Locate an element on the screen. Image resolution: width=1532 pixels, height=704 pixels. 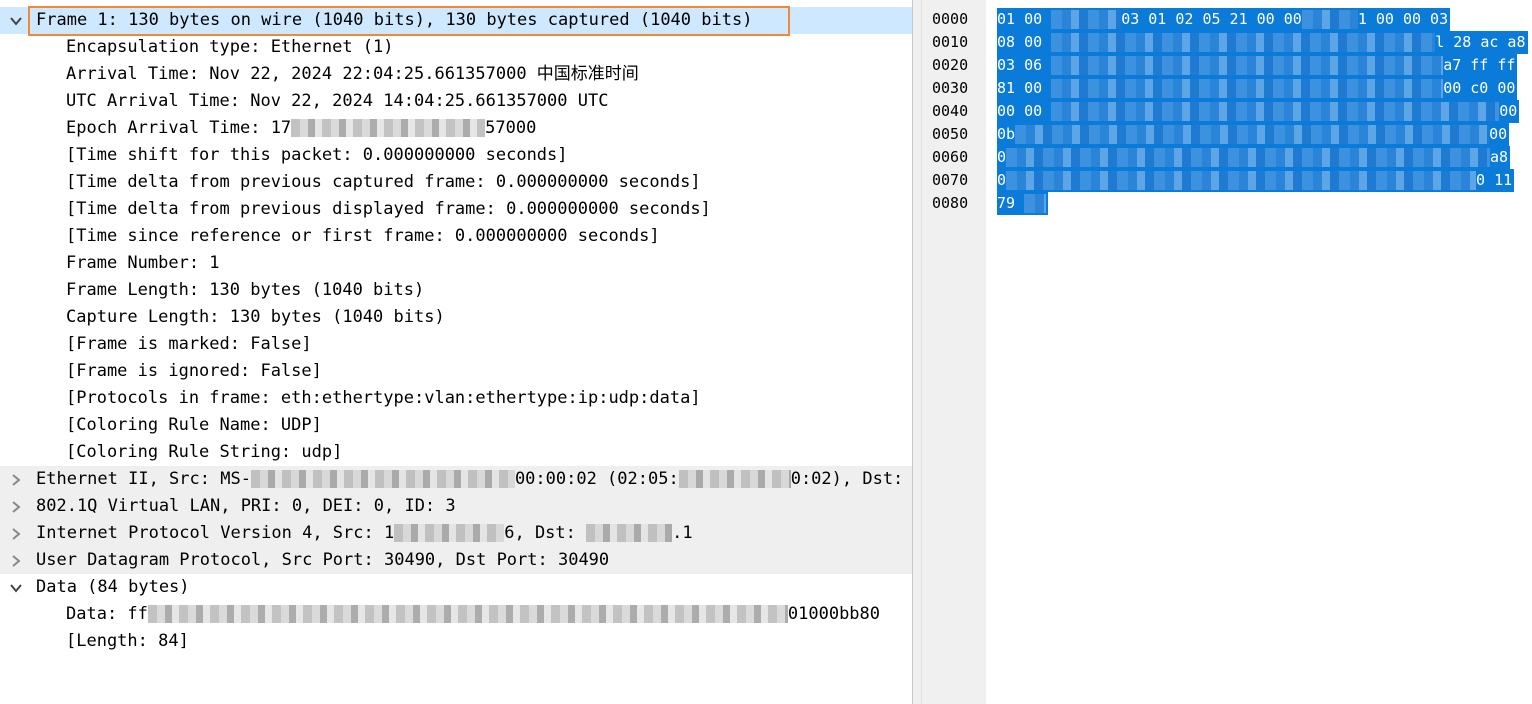
tree-row-label: Encapsulation type: Ethernet (1) is located at coordinates (230, 47).